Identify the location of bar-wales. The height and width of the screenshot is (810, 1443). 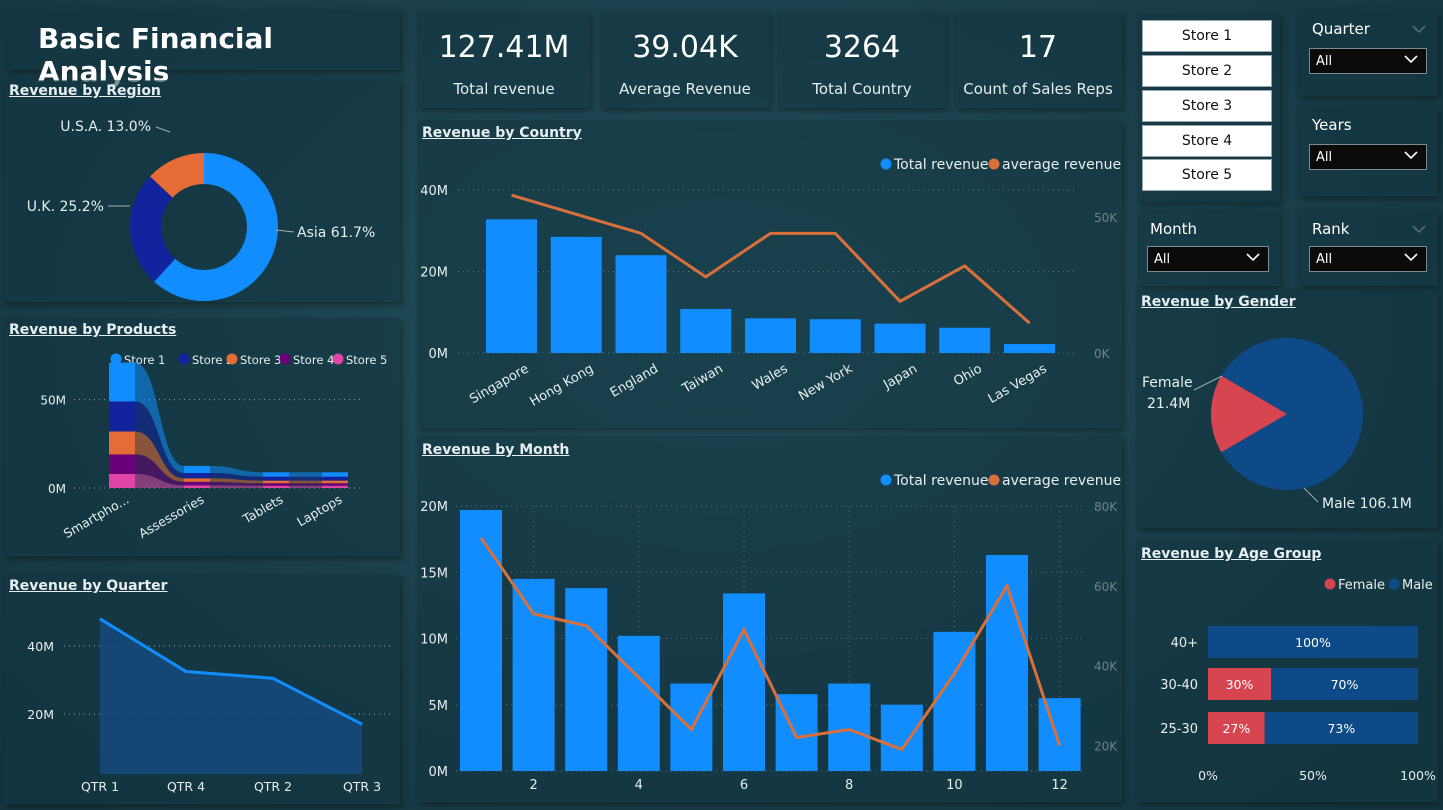
(770, 335).